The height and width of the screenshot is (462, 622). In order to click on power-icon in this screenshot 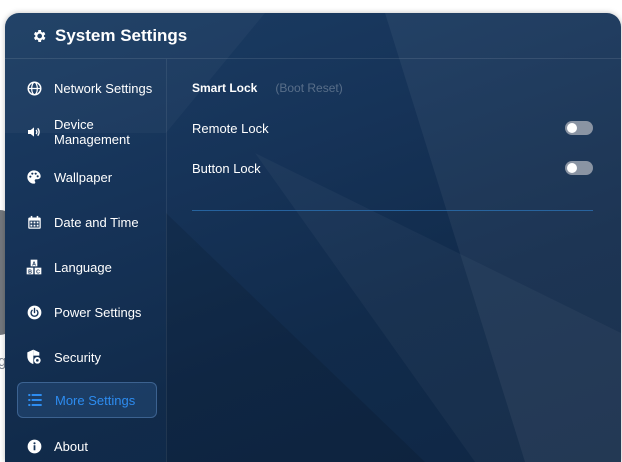, I will do `click(34, 312)`.